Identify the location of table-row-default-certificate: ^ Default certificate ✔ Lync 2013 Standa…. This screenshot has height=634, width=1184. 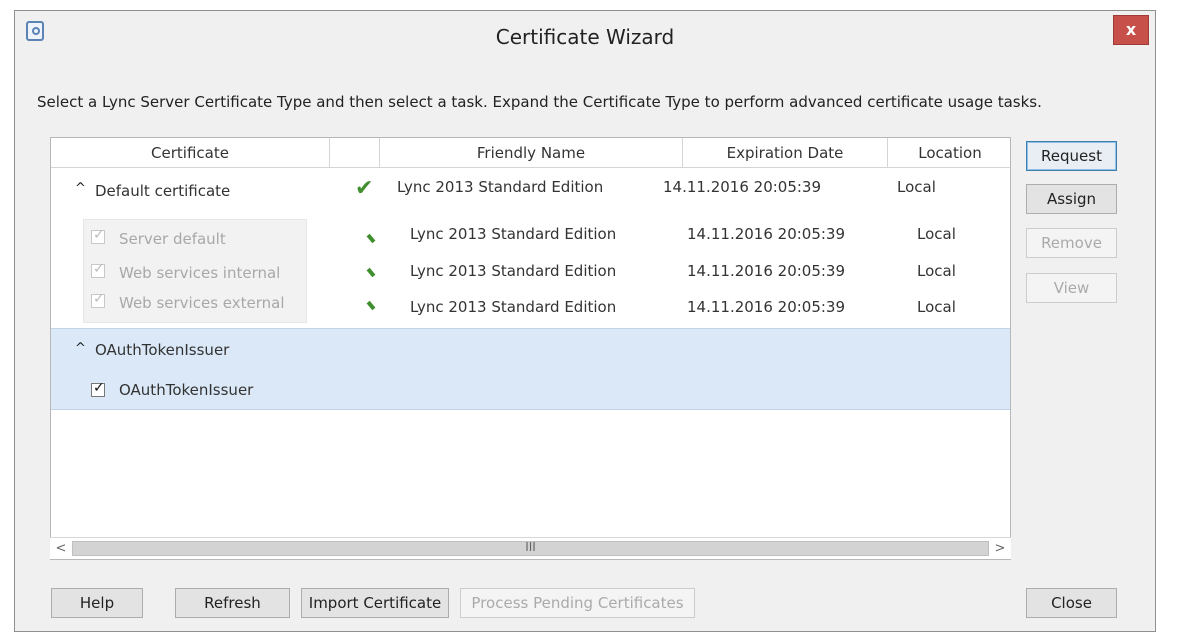
(530, 191).